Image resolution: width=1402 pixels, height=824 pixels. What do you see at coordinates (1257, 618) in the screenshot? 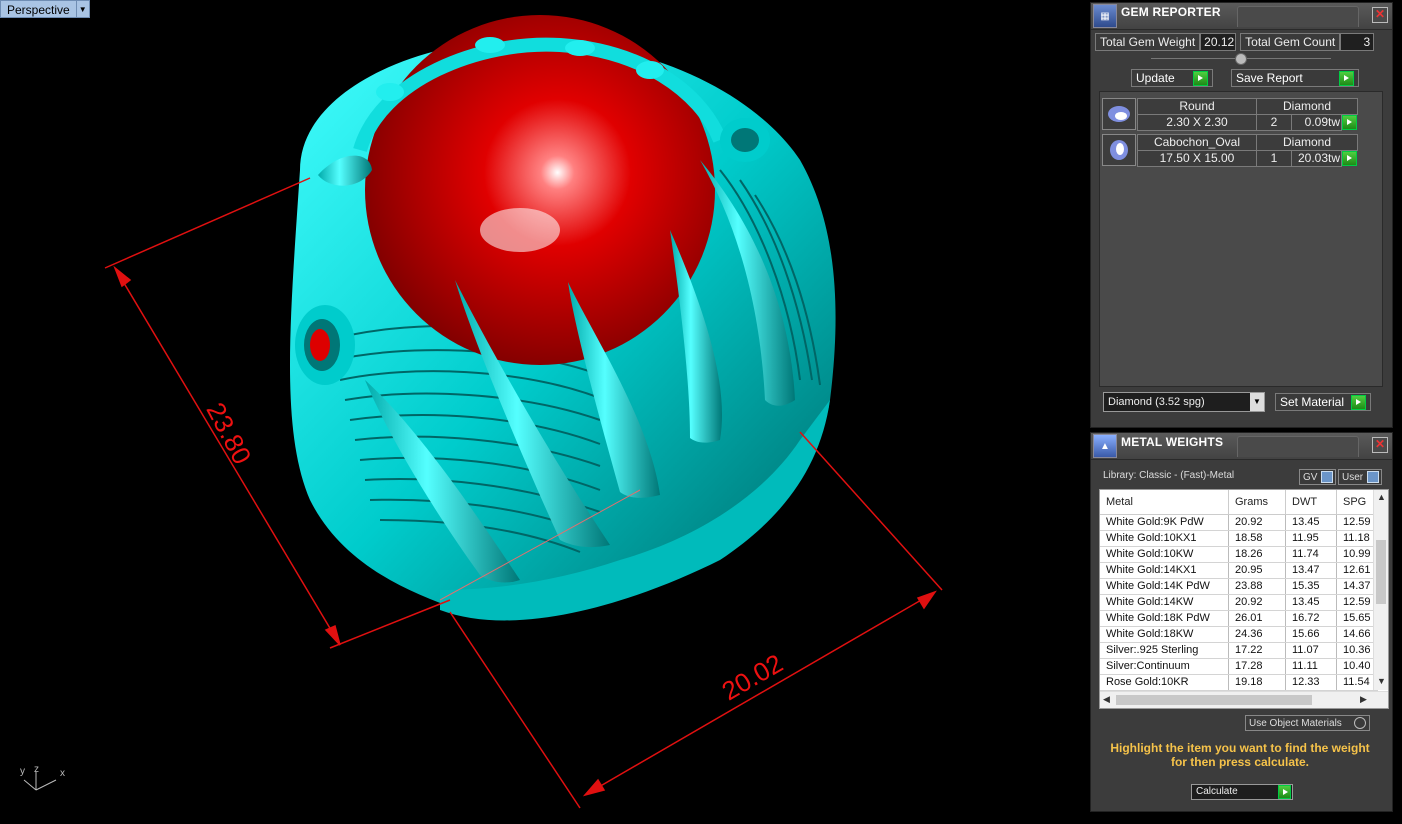
I see `grams-cell: 26.01` at bounding box center [1257, 618].